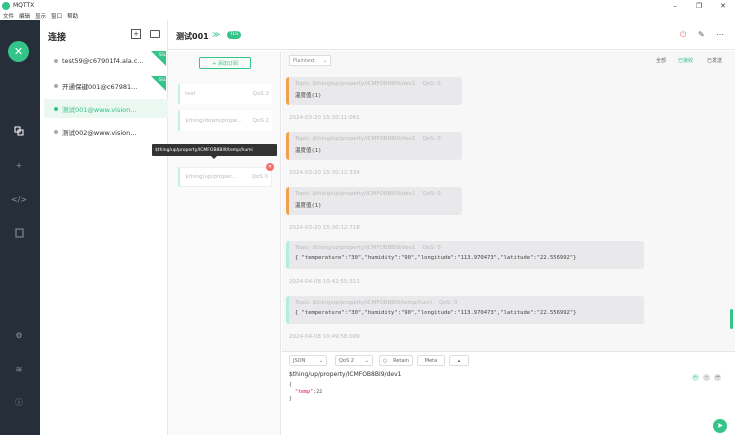 Image resolution: width=735 pixels, height=435 pixels. I want to click on subscription-item: test QoS 2, so click(225, 94).